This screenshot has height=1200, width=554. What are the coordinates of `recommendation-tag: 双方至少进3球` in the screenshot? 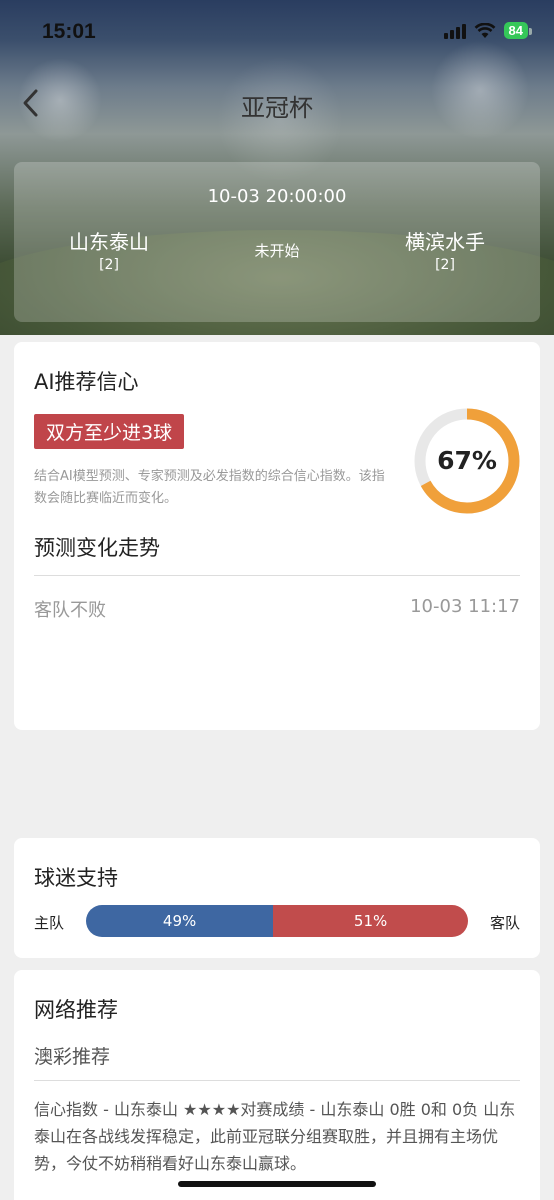 It's located at (109, 431).